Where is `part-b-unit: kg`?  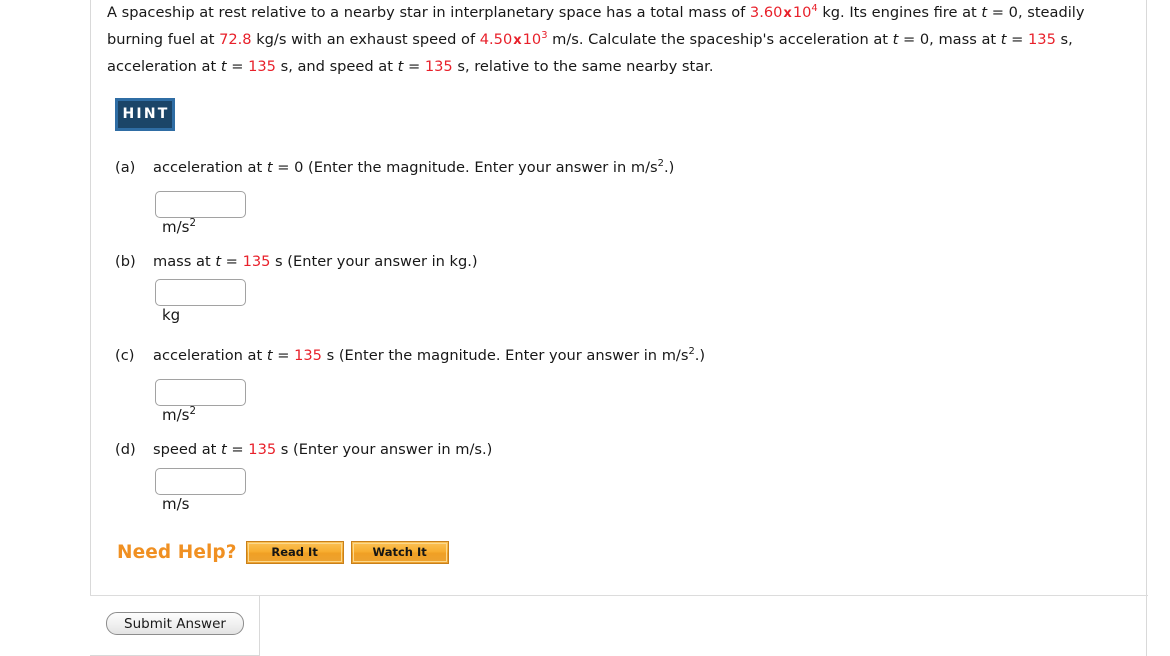
part-b-unit: kg is located at coordinates (171, 315).